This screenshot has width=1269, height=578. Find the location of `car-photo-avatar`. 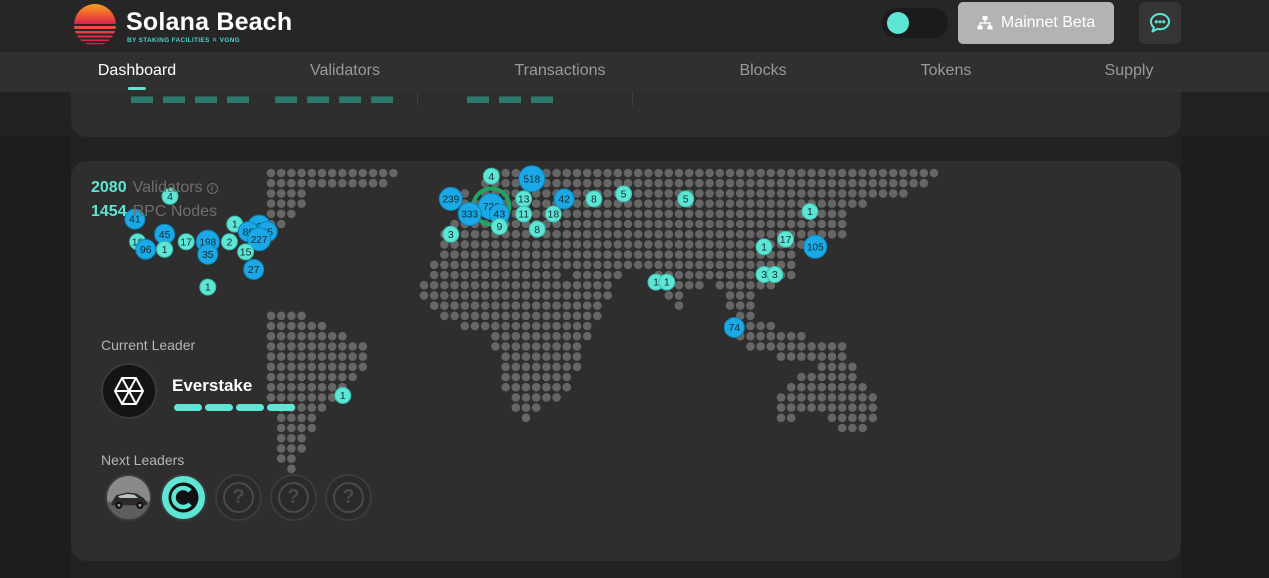

car-photo-avatar is located at coordinates (128, 497).